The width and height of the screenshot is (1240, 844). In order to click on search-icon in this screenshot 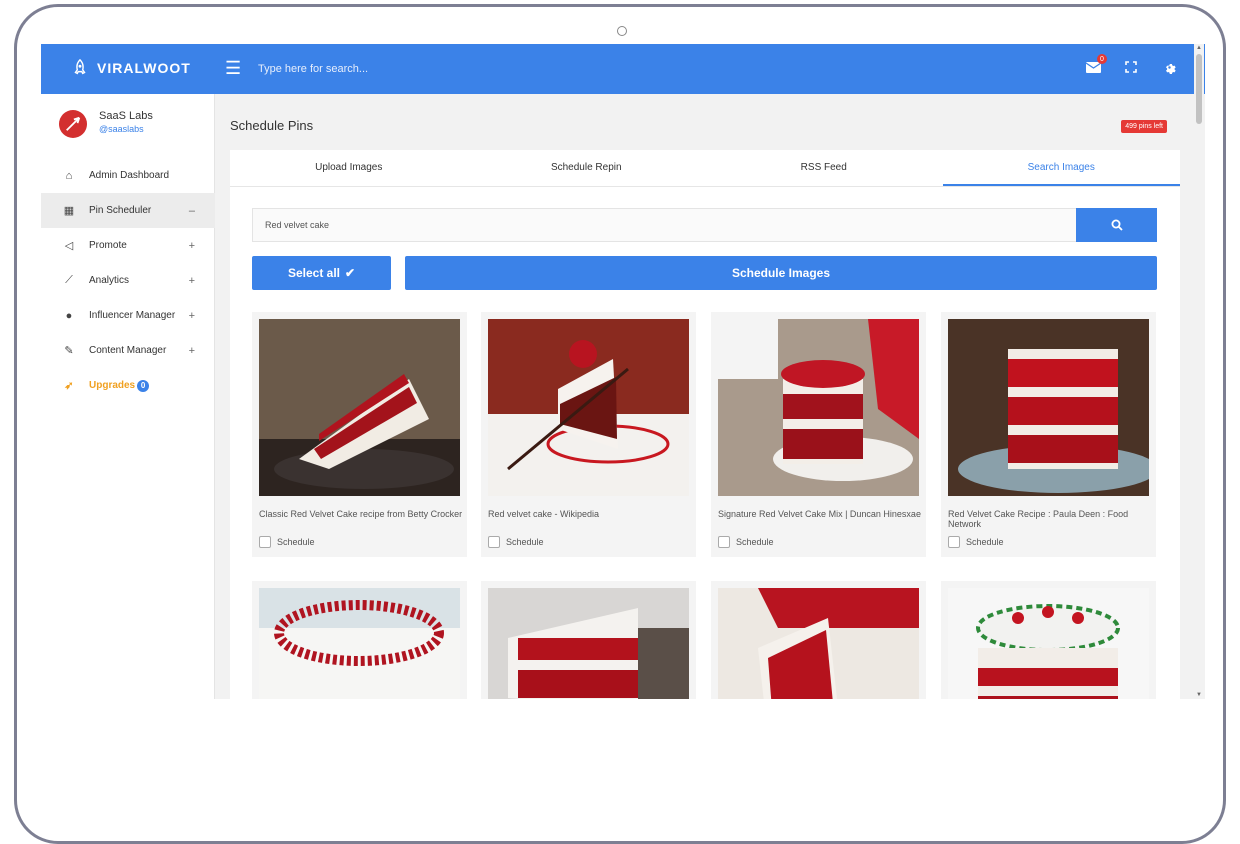, I will do `click(1117, 225)`.